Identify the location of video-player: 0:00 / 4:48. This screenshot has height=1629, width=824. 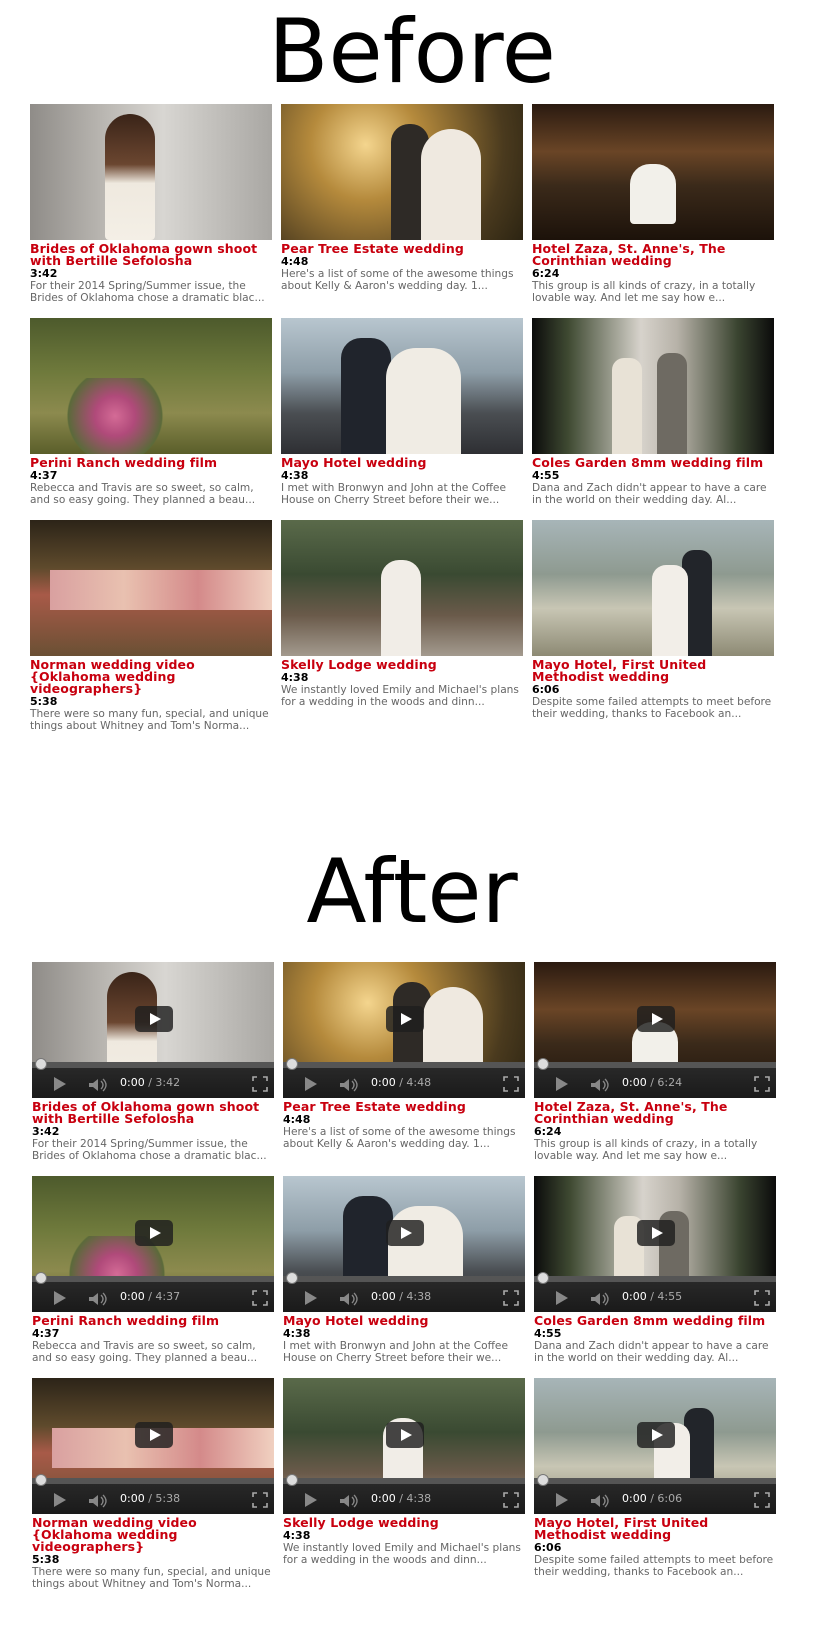
(404, 1030).